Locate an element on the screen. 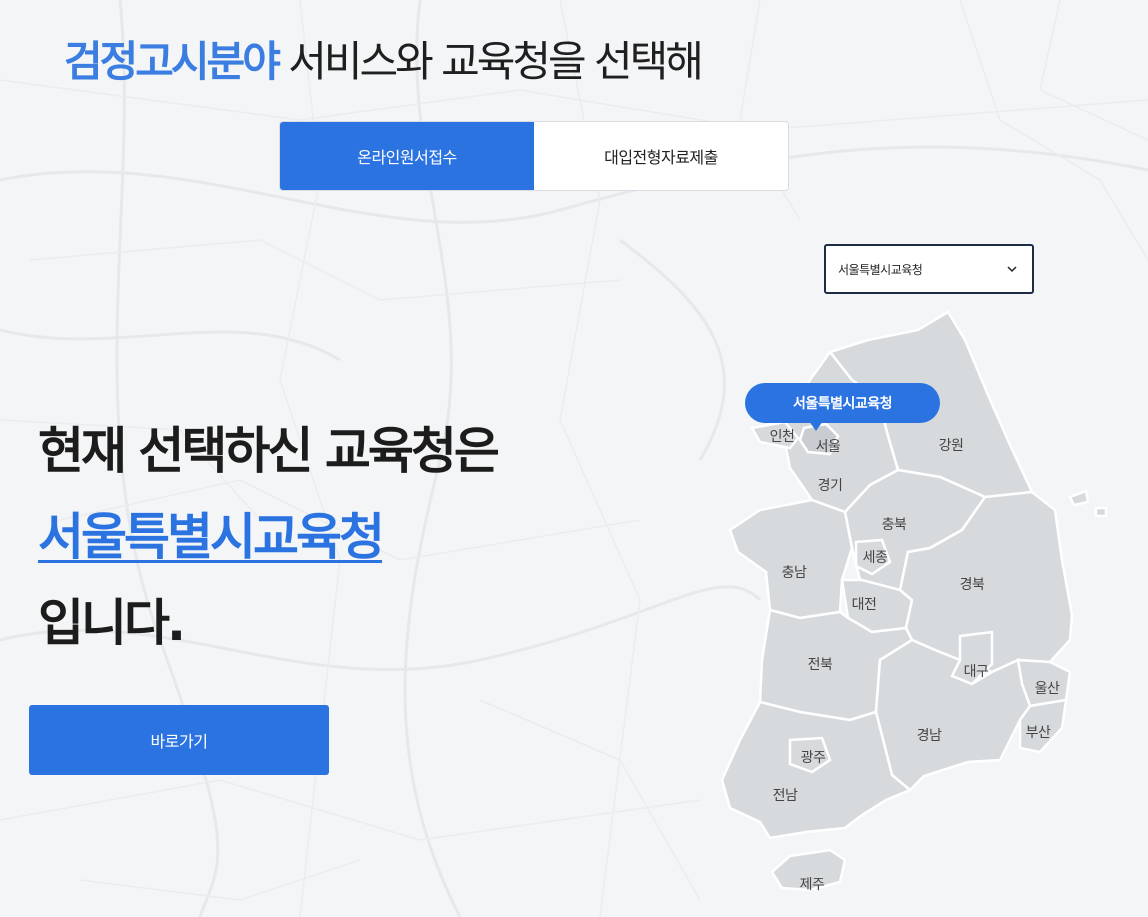  tab-online-application: 온라인원서접수 is located at coordinates (407, 156).